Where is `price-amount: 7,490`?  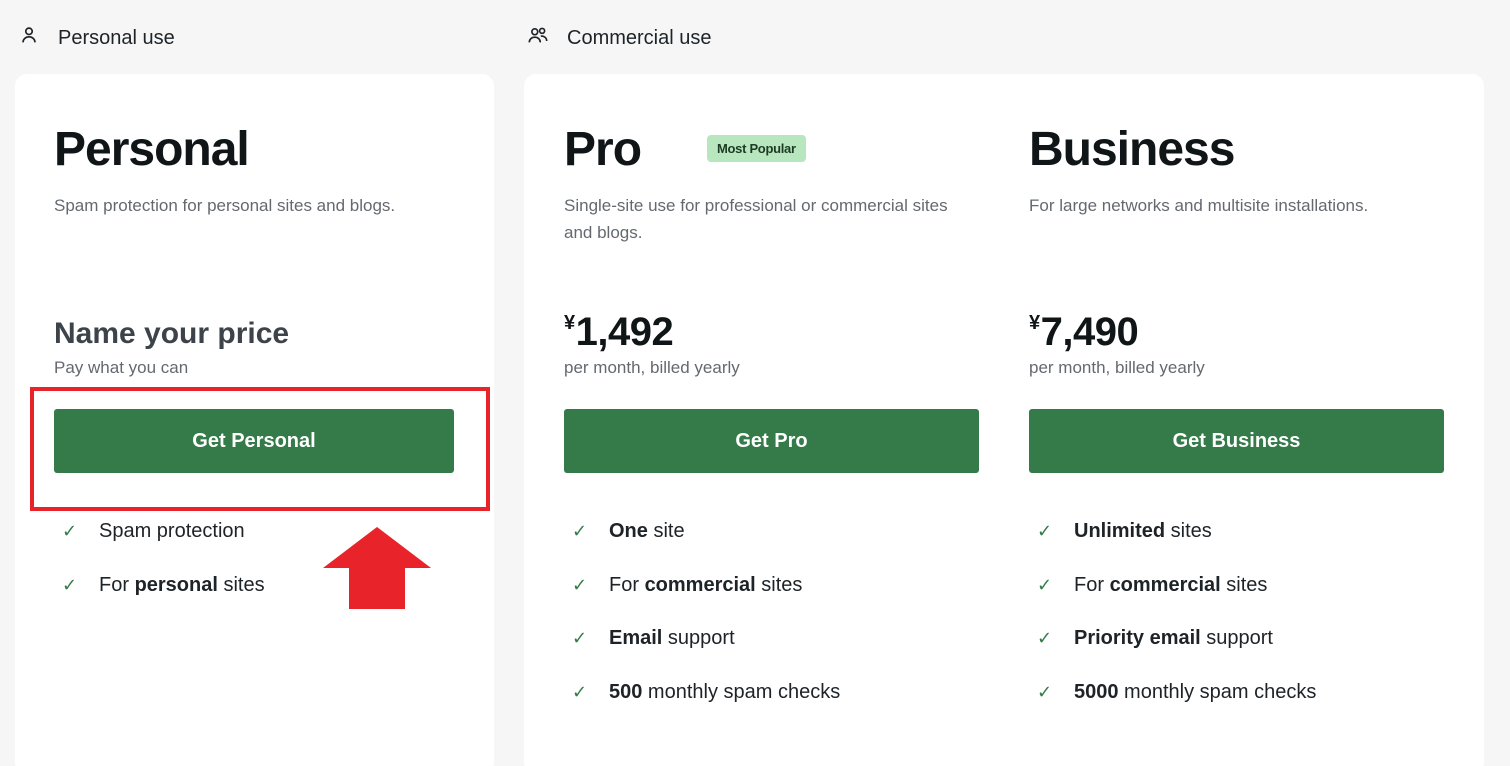 price-amount: 7,490 is located at coordinates (1089, 332).